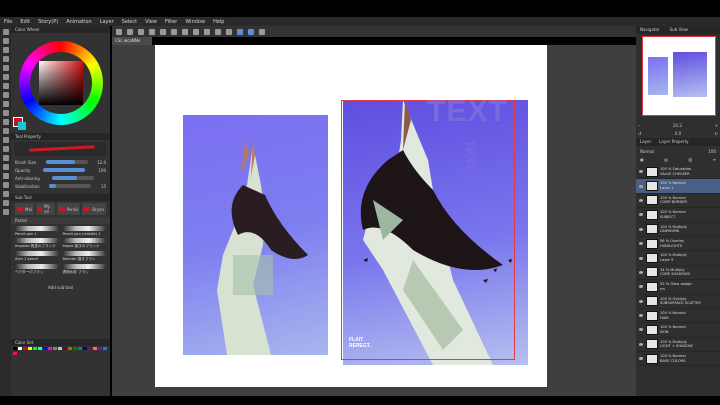 This screenshot has height=405, width=720. What do you see at coordinates (678, 230) in the screenshot?
I see `layer-row: 100 % Multiply LINEWORK` at bounding box center [678, 230].